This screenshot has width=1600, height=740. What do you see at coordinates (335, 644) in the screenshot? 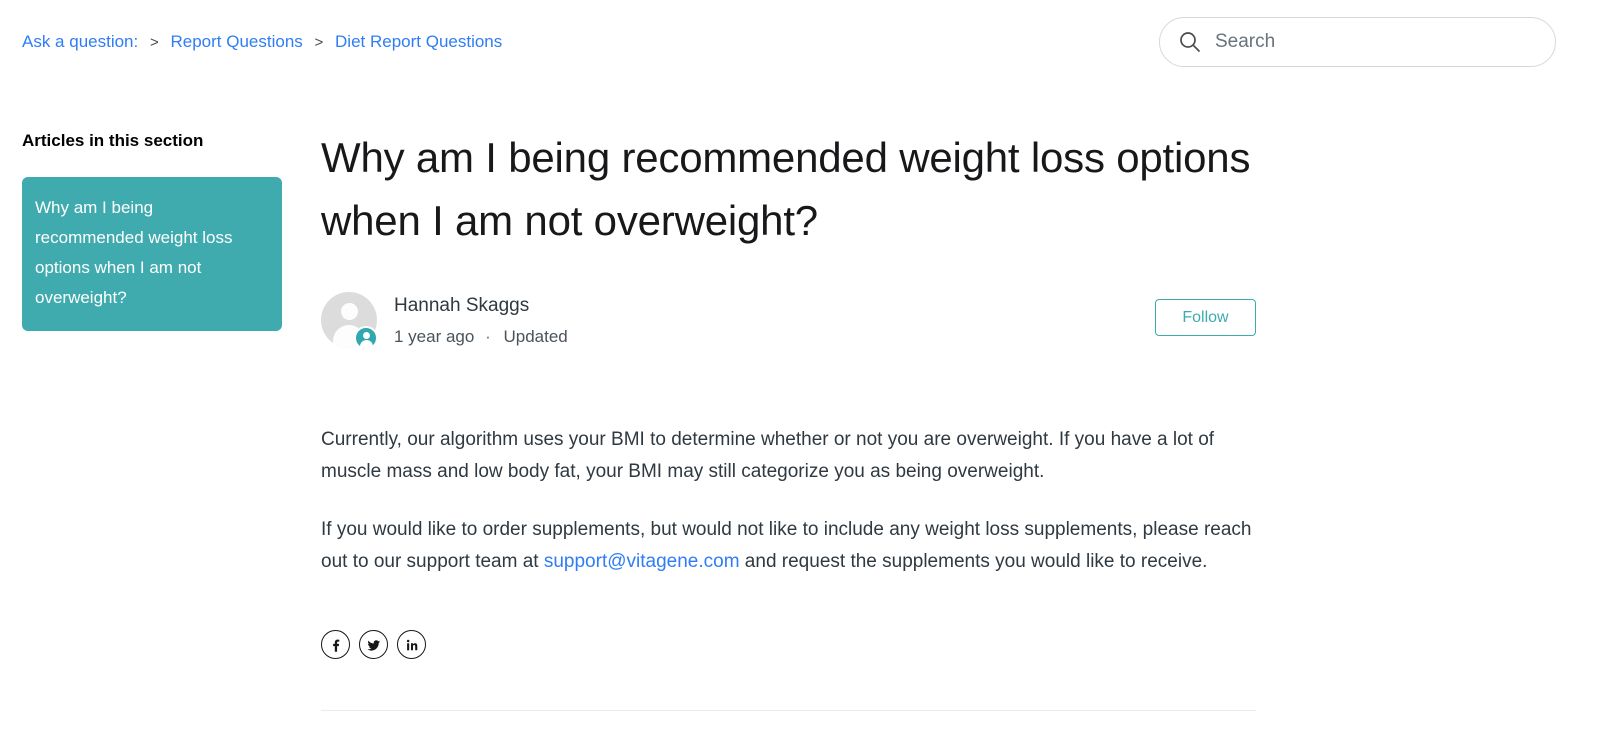
I see `facebook-share-icon` at bounding box center [335, 644].